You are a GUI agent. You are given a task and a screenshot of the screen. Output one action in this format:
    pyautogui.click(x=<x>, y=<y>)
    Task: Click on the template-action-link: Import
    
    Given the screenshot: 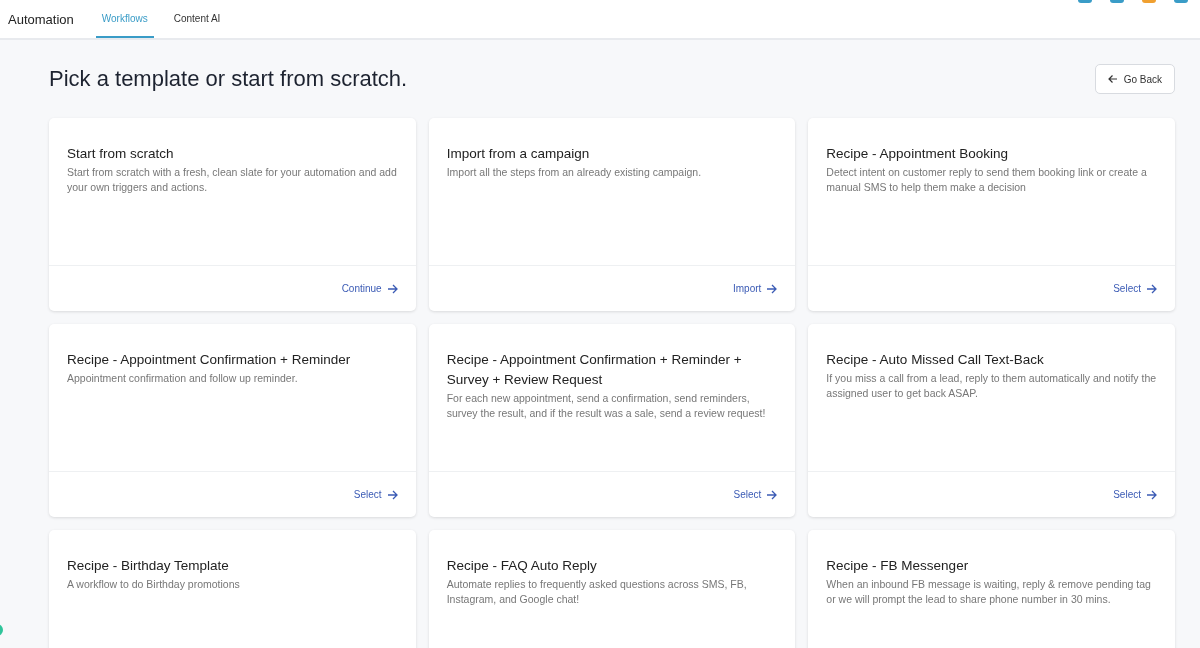 What is the action you would take?
    pyautogui.click(x=755, y=288)
    